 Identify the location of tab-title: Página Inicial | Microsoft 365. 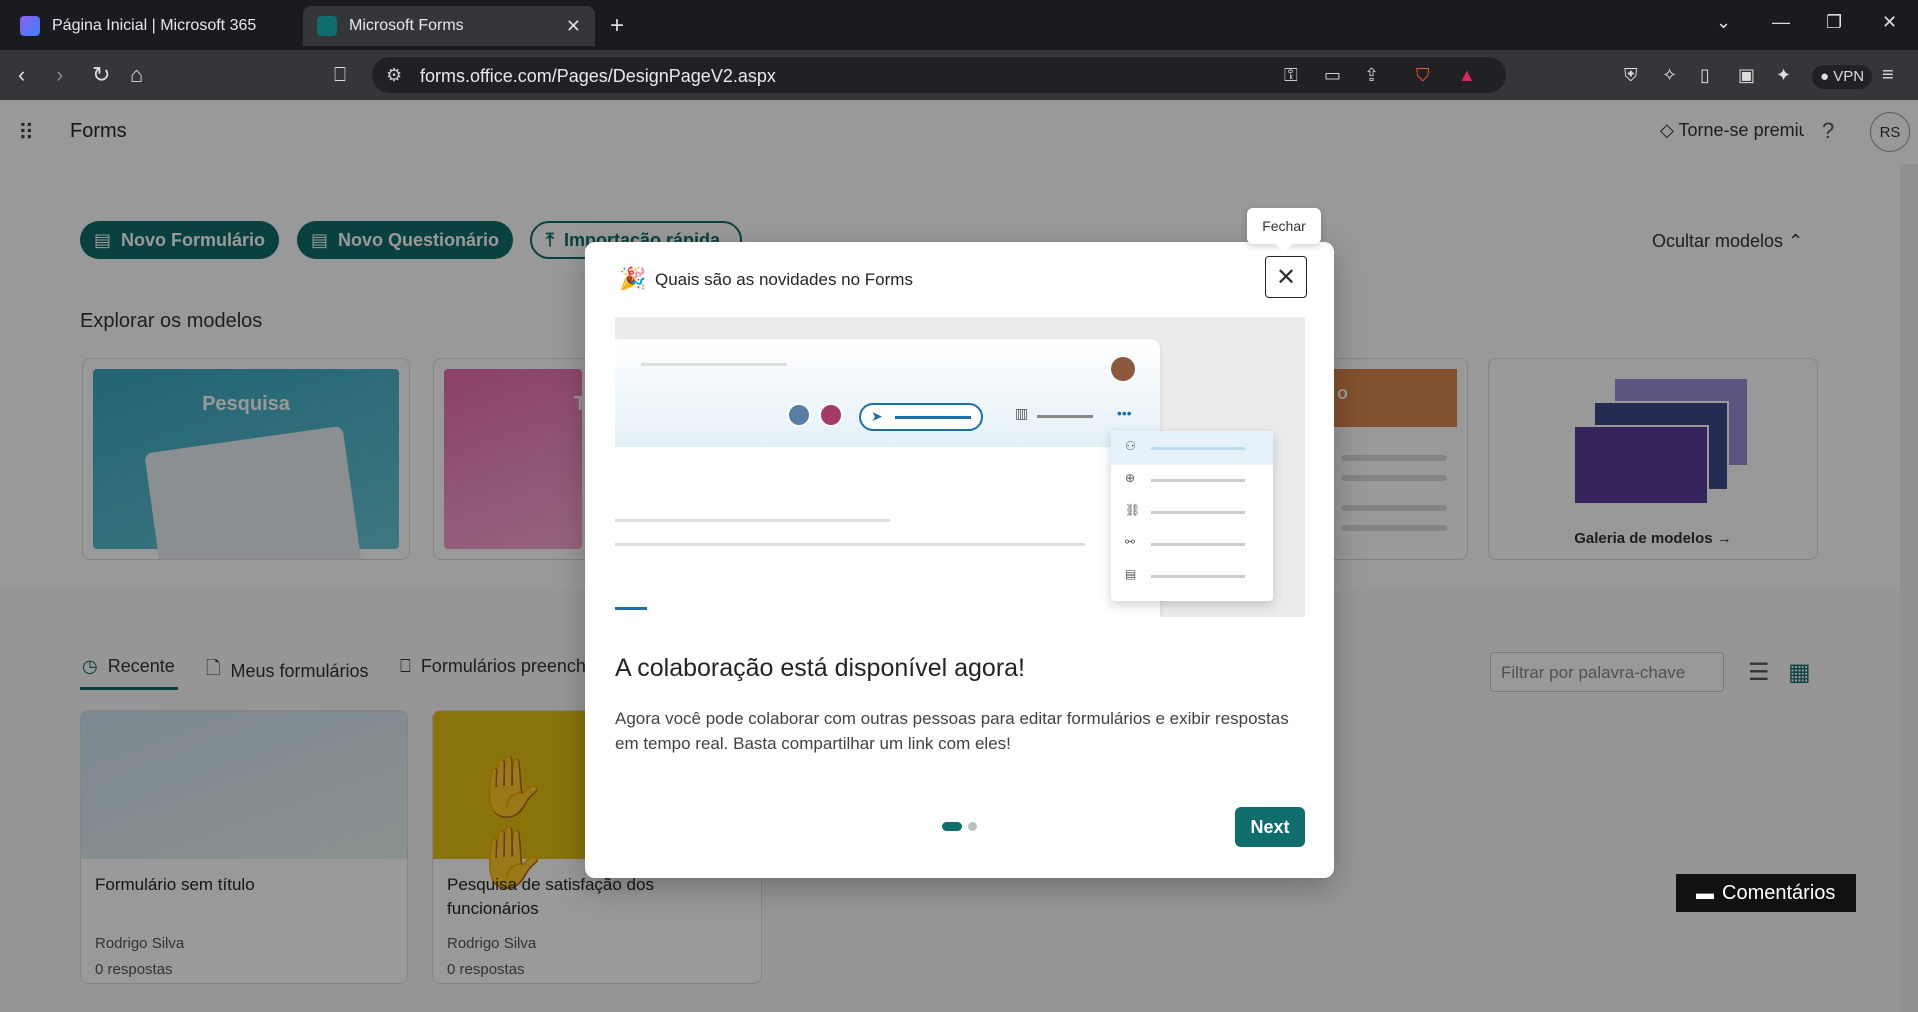
(154, 25).